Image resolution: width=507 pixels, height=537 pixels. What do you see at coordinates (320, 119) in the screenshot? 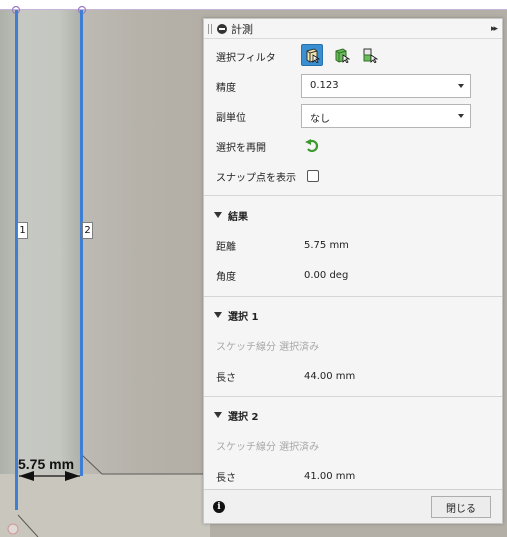
I see `secondary-unit-value: なし` at bounding box center [320, 119].